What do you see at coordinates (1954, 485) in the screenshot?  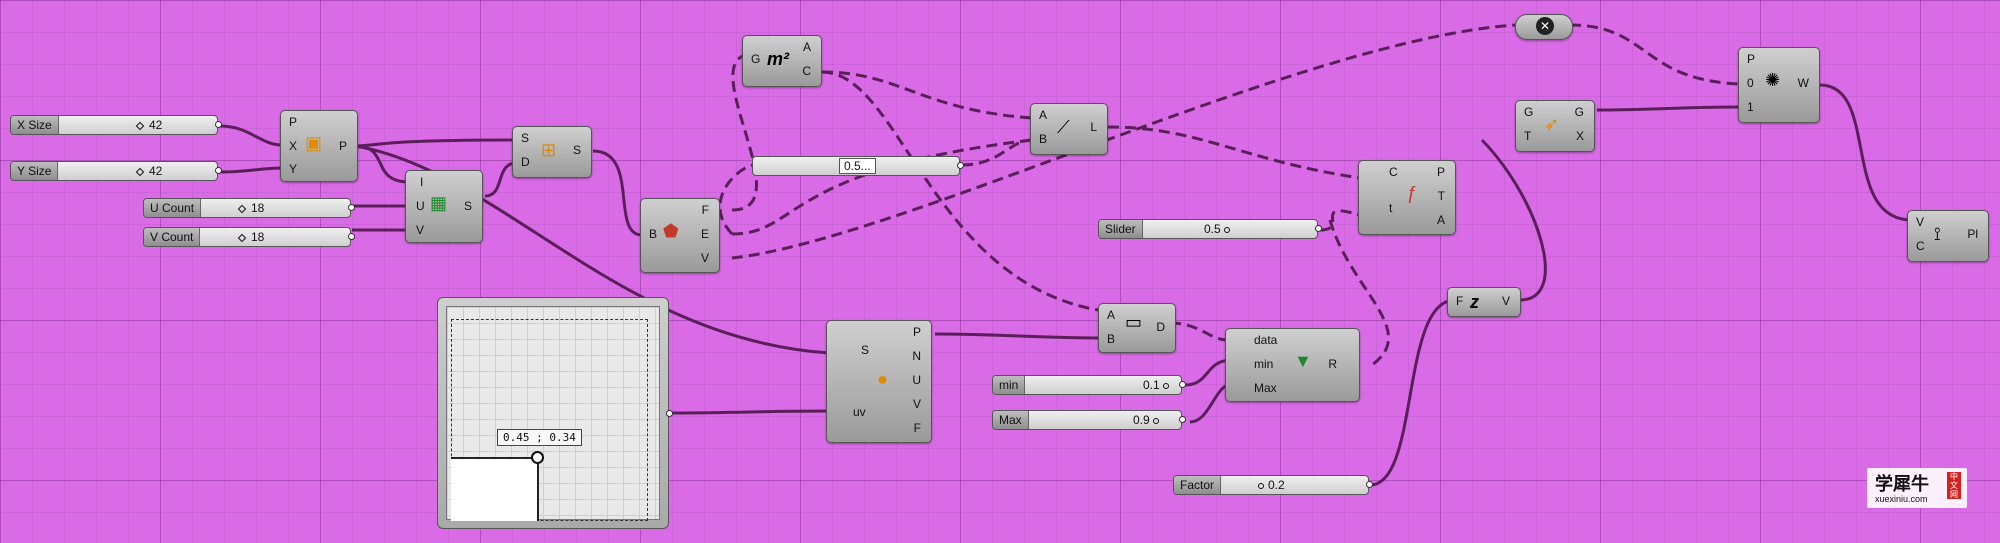 I see `watermark-badge: 中文网` at bounding box center [1954, 485].